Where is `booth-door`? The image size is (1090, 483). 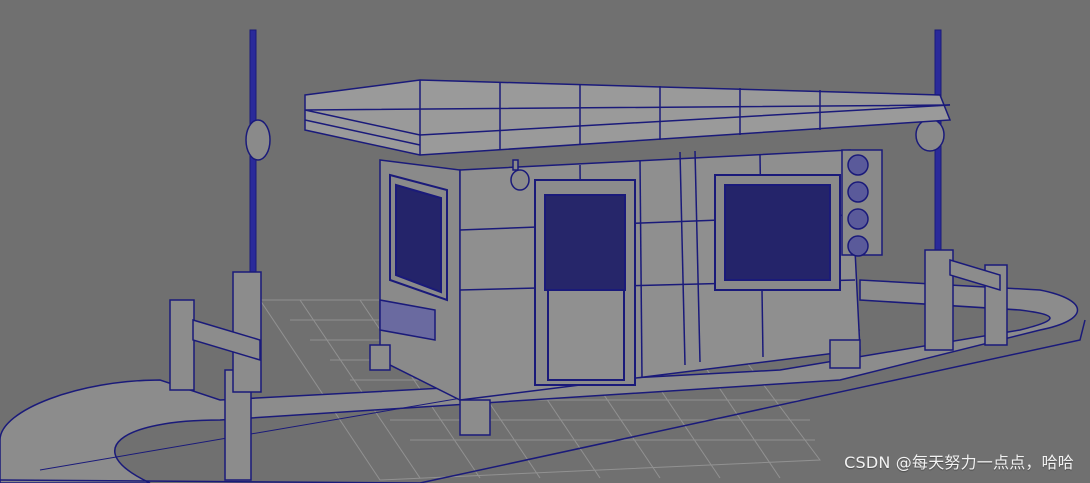 booth-door is located at coordinates (585, 282).